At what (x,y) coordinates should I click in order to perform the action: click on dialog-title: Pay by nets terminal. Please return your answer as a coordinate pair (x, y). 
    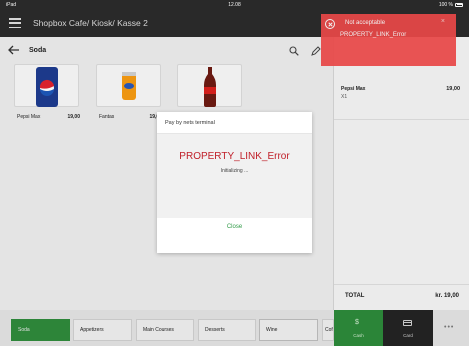
    Looking at the image, I should click on (190, 123).